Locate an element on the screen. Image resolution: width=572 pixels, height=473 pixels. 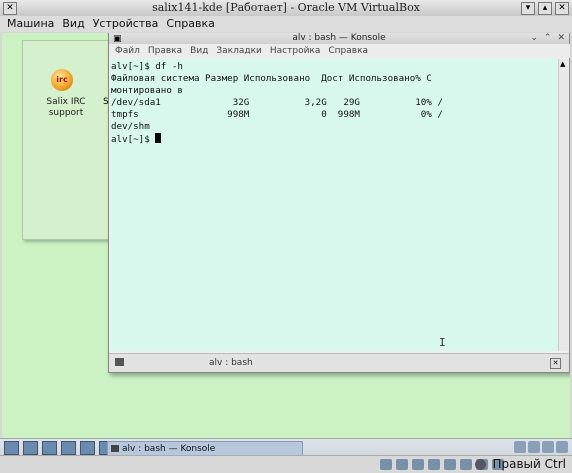
kmenu-icon is located at coordinates (11, 448).